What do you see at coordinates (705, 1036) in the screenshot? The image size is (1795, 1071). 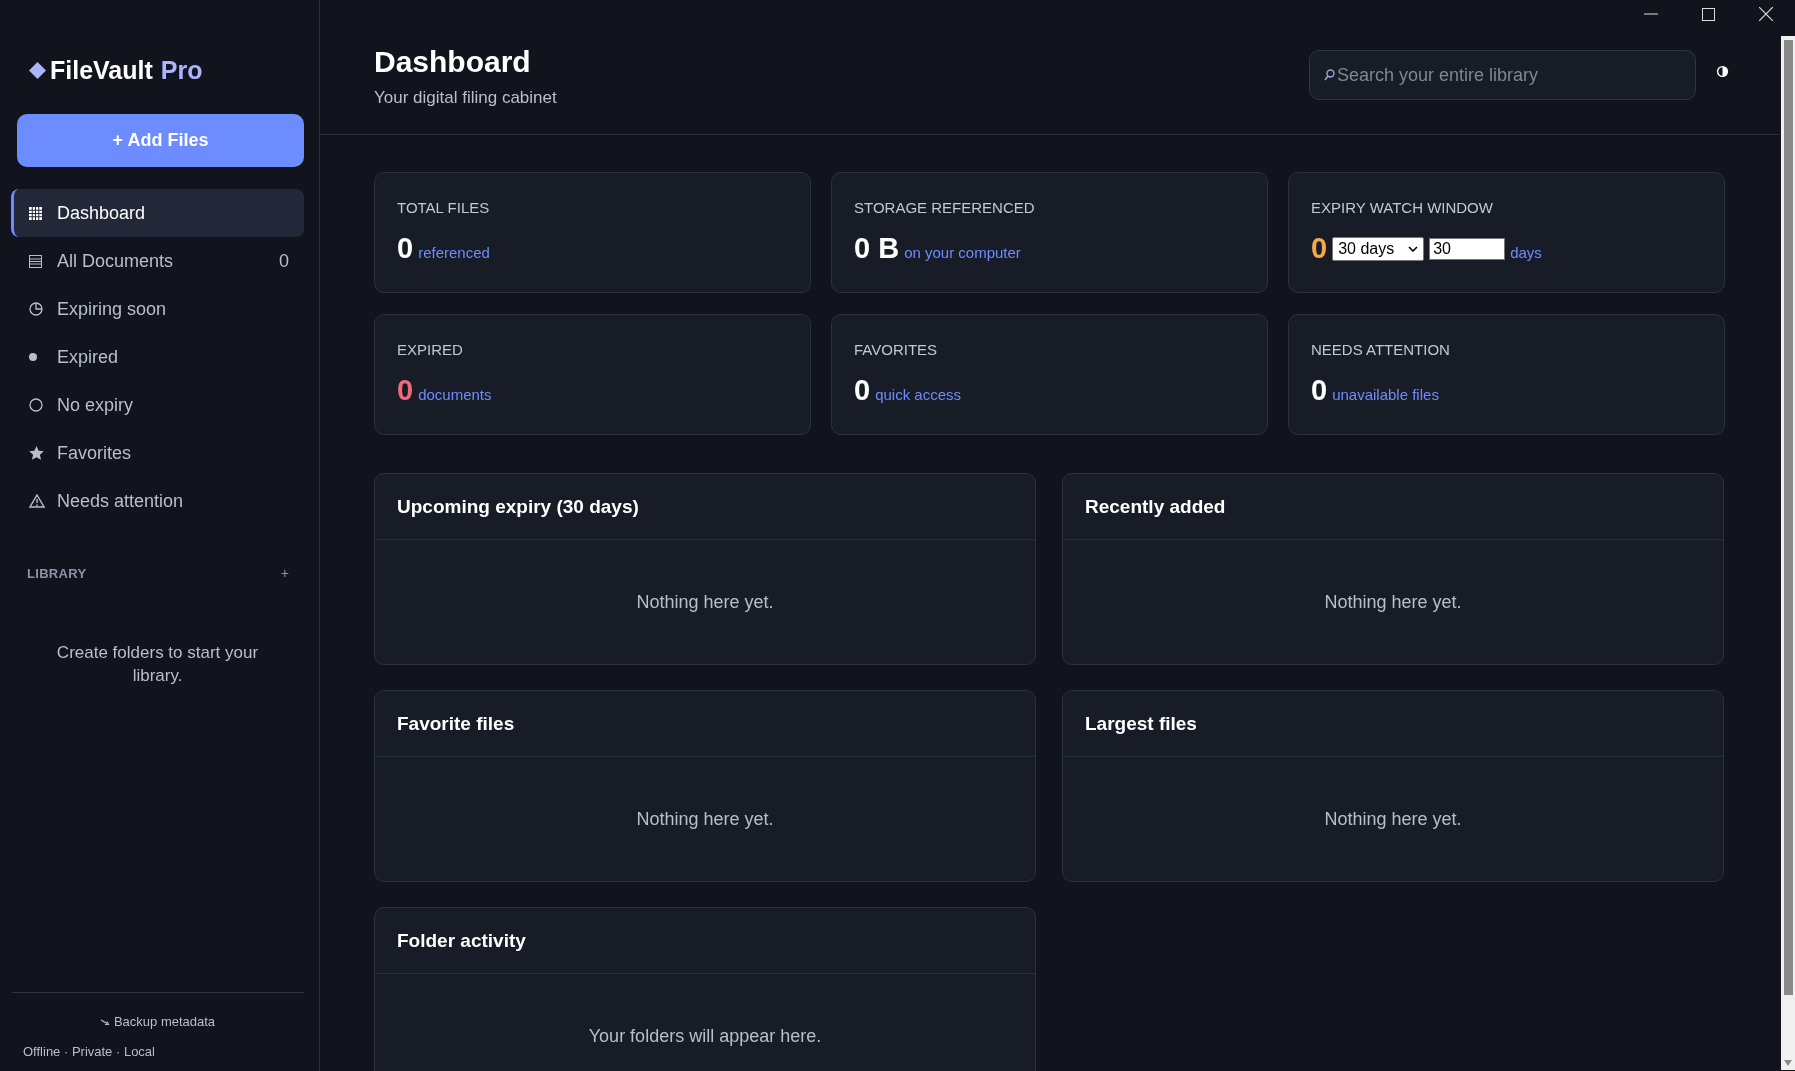 I see `empty-message: Your folders will appear here.` at bounding box center [705, 1036].